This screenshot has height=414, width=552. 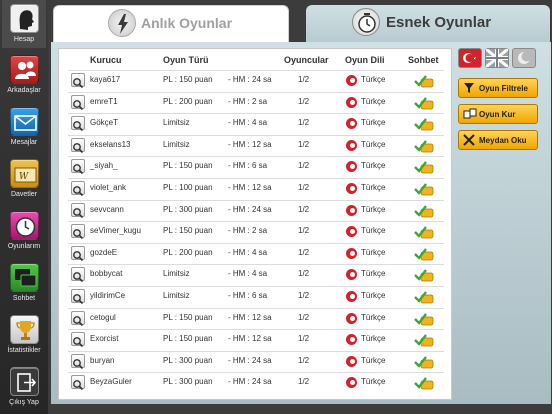 I want to click on sidebar-item-my-games: Oyunlarım, so click(x=24, y=231).